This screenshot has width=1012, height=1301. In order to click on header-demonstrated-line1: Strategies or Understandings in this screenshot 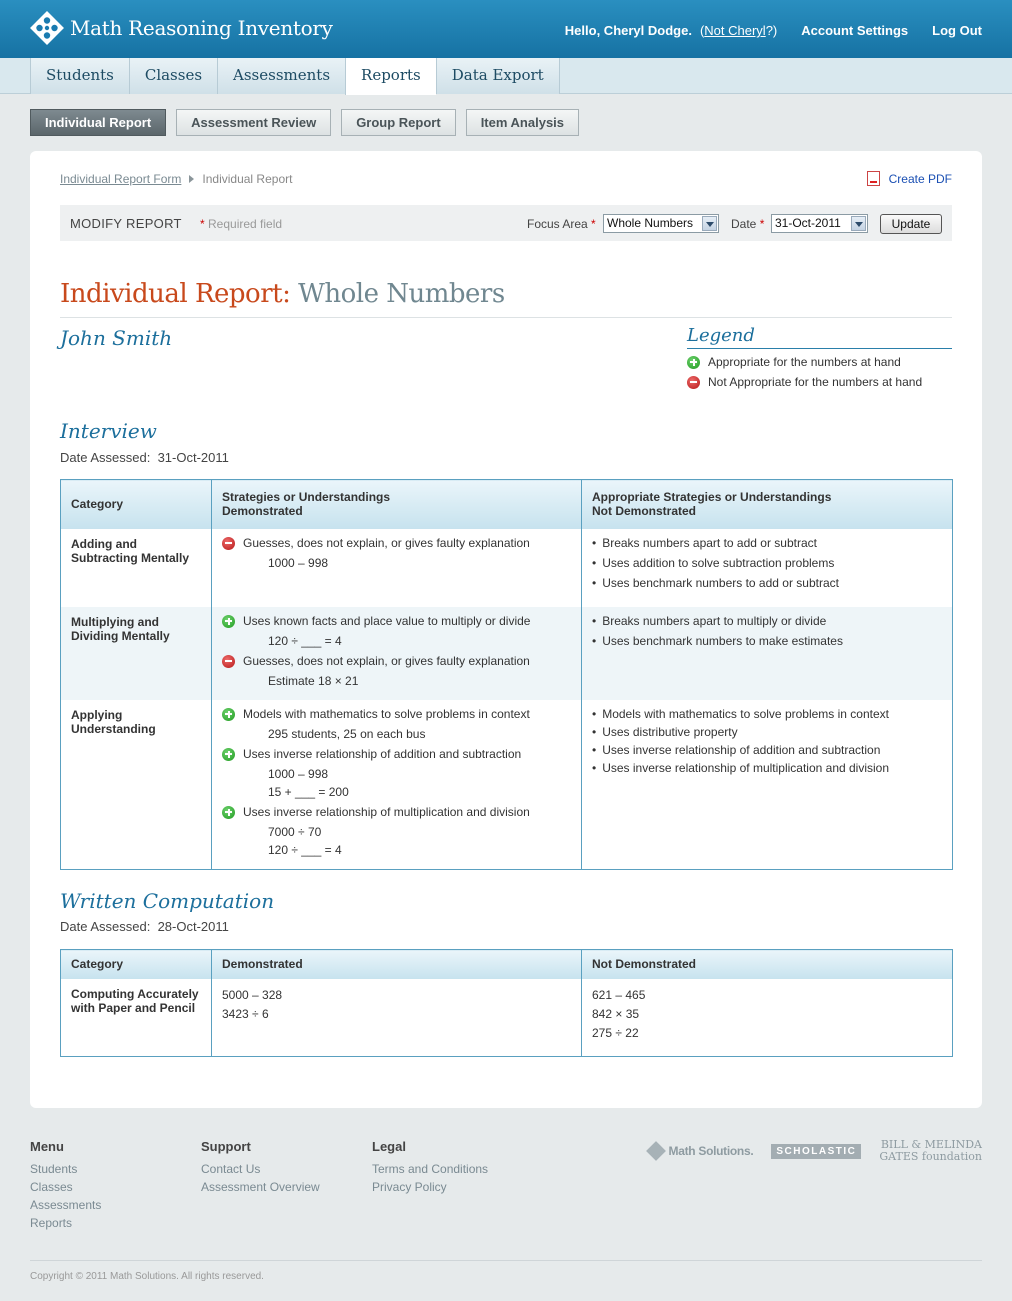, I will do `click(306, 497)`.